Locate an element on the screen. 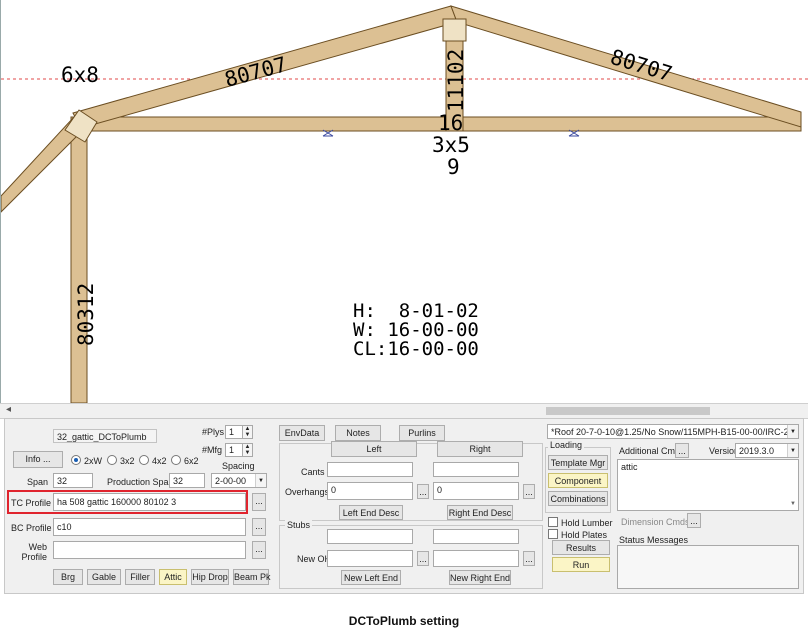  hip-drop-button: Hip Drop is located at coordinates (210, 577).